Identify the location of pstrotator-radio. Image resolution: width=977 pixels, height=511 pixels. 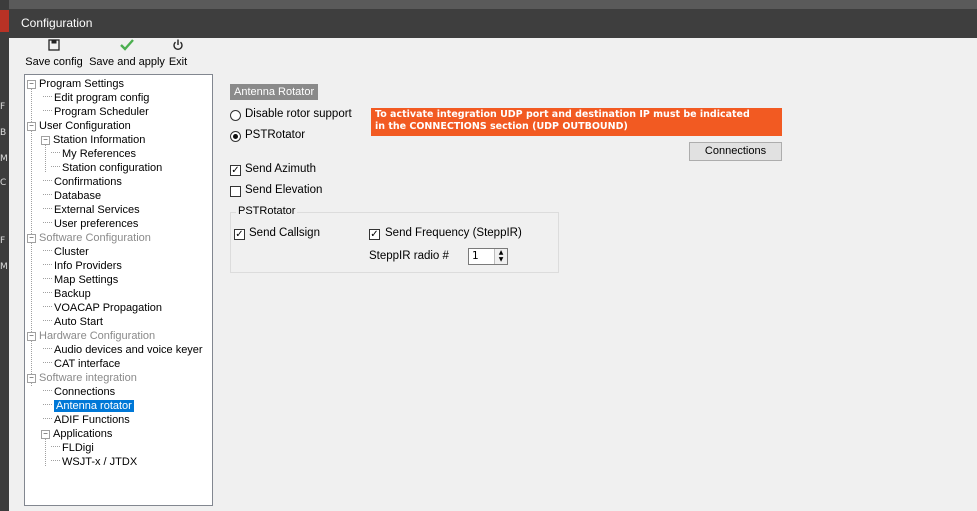
(235, 136).